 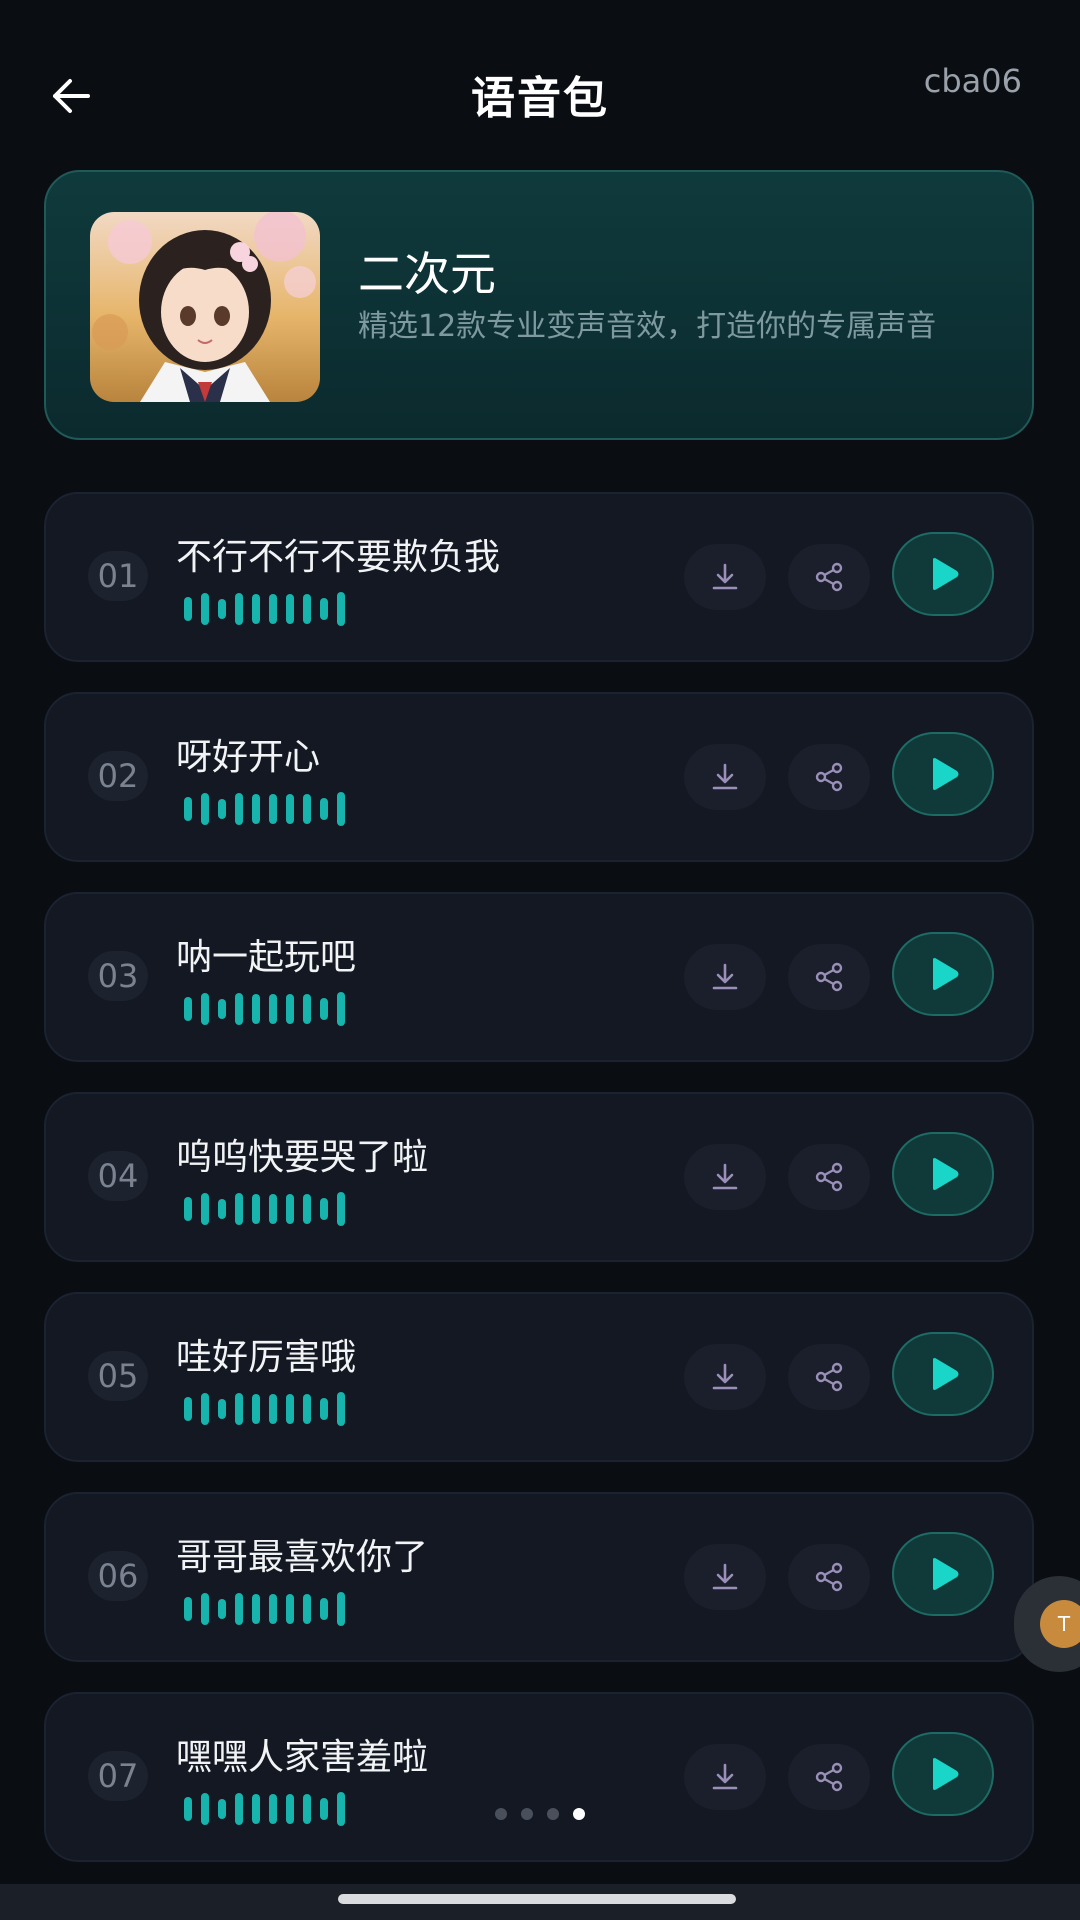 What do you see at coordinates (540, 1814) in the screenshot?
I see `pagination-dots` at bounding box center [540, 1814].